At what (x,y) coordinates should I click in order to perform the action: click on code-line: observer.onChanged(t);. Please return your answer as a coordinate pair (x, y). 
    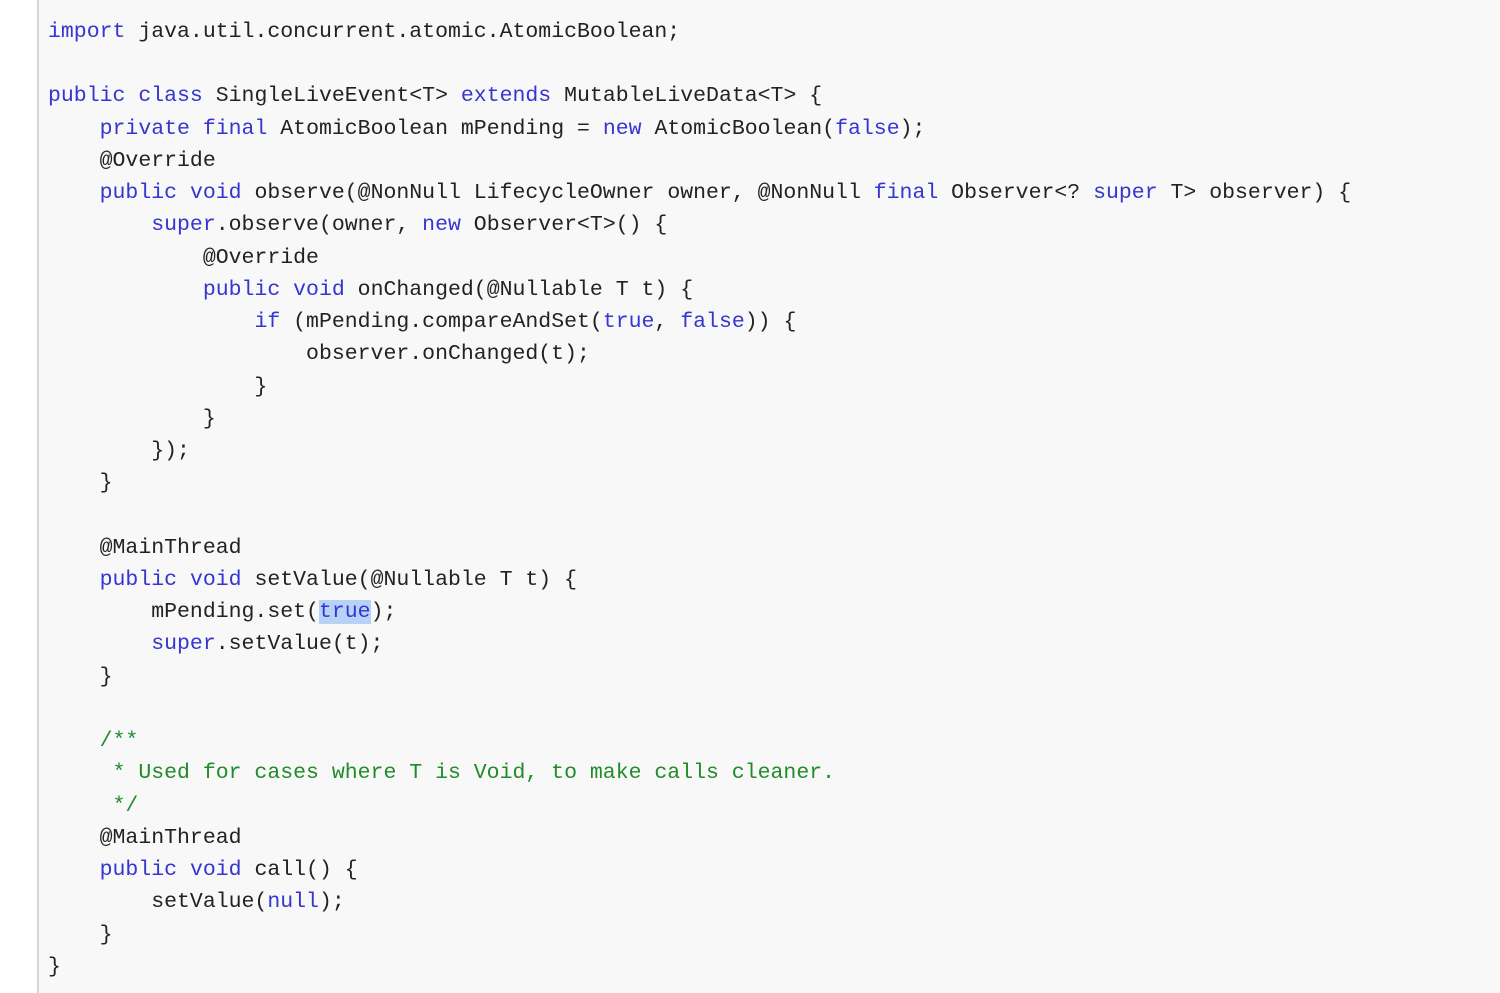
    Looking at the image, I should click on (774, 354).